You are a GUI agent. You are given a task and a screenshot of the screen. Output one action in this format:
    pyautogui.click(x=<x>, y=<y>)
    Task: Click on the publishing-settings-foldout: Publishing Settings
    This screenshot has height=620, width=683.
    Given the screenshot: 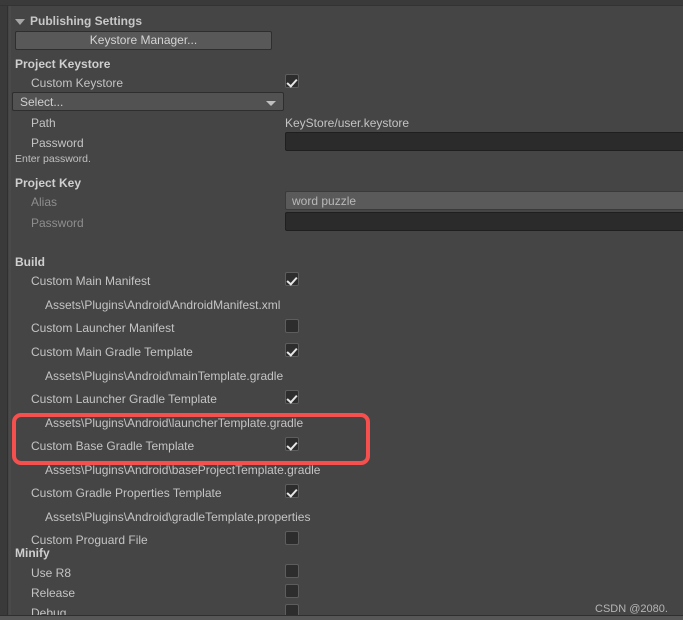 What is the action you would take?
    pyautogui.click(x=347, y=20)
    